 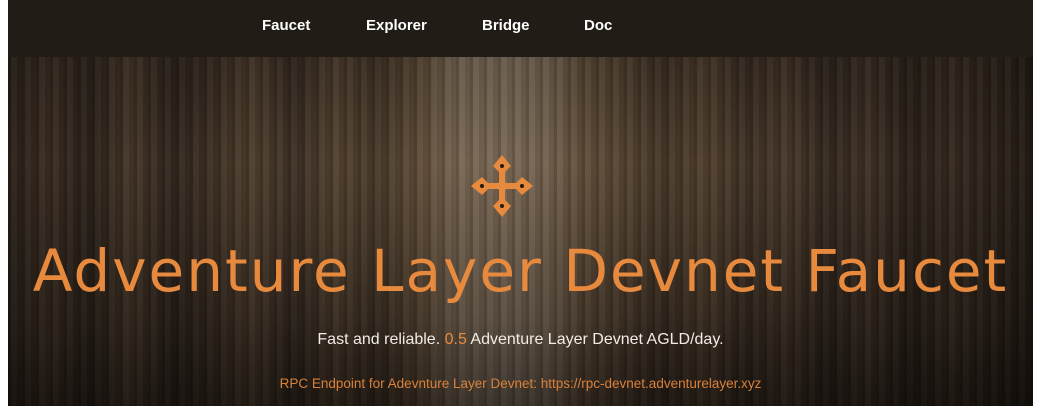 What do you see at coordinates (595, 339) in the screenshot?
I see `tagline-suffix: Adventure Layer Devnet AGLD/day.` at bounding box center [595, 339].